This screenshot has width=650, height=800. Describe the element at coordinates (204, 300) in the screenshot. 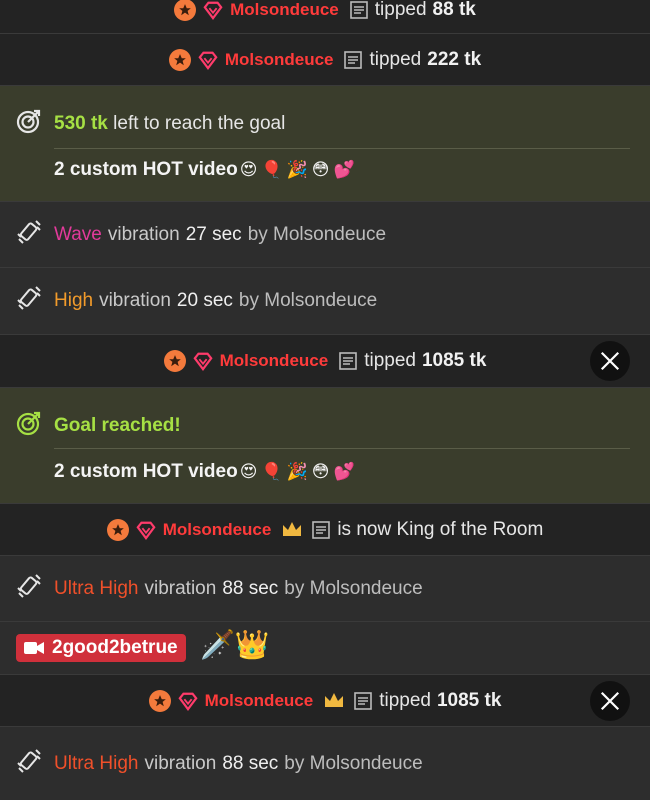

I see `vibration-duration: 20 sec` at that location.